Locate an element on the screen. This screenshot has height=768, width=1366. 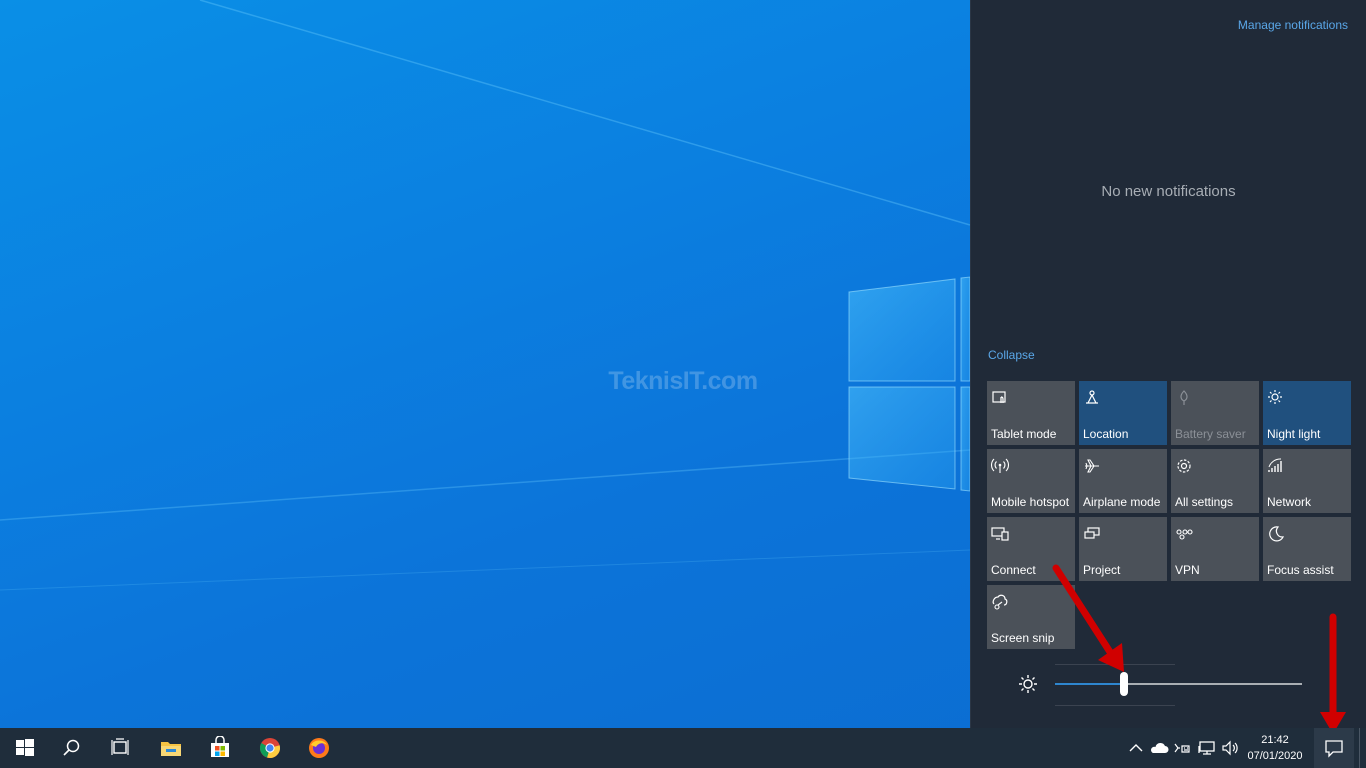
tile-all-settings: All settings is located at coordinates (1215, 481).